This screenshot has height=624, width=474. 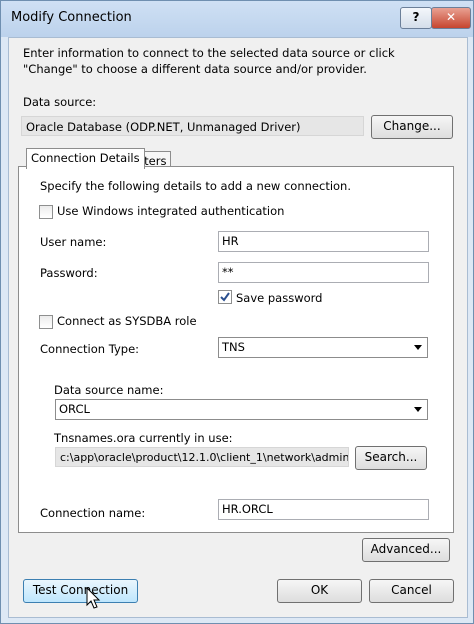 I want to click on sysdba-label: Connect as SYSDBA role, so click(x=127, y=321).